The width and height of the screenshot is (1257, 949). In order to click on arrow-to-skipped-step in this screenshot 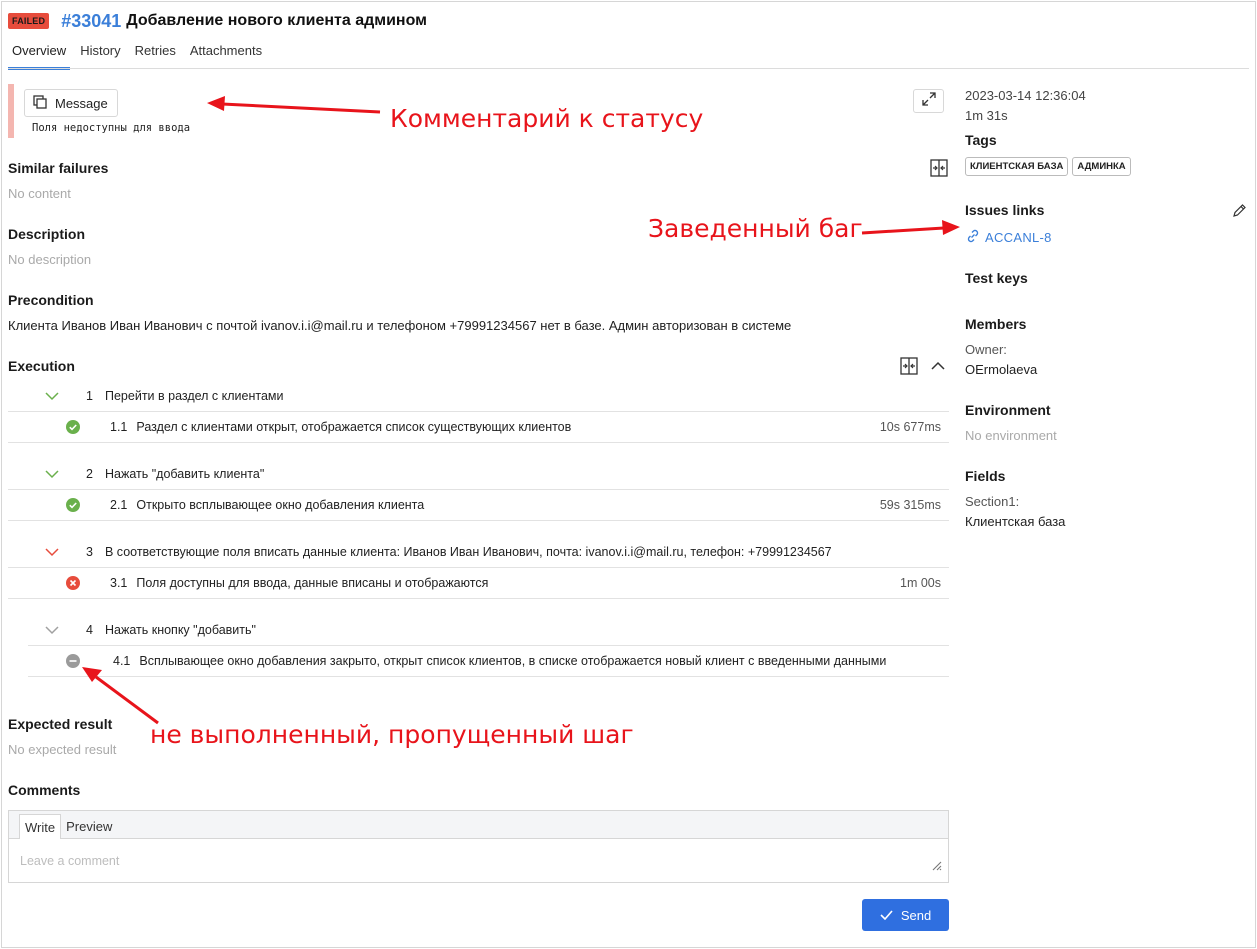, I will do `click(127, 700)`.